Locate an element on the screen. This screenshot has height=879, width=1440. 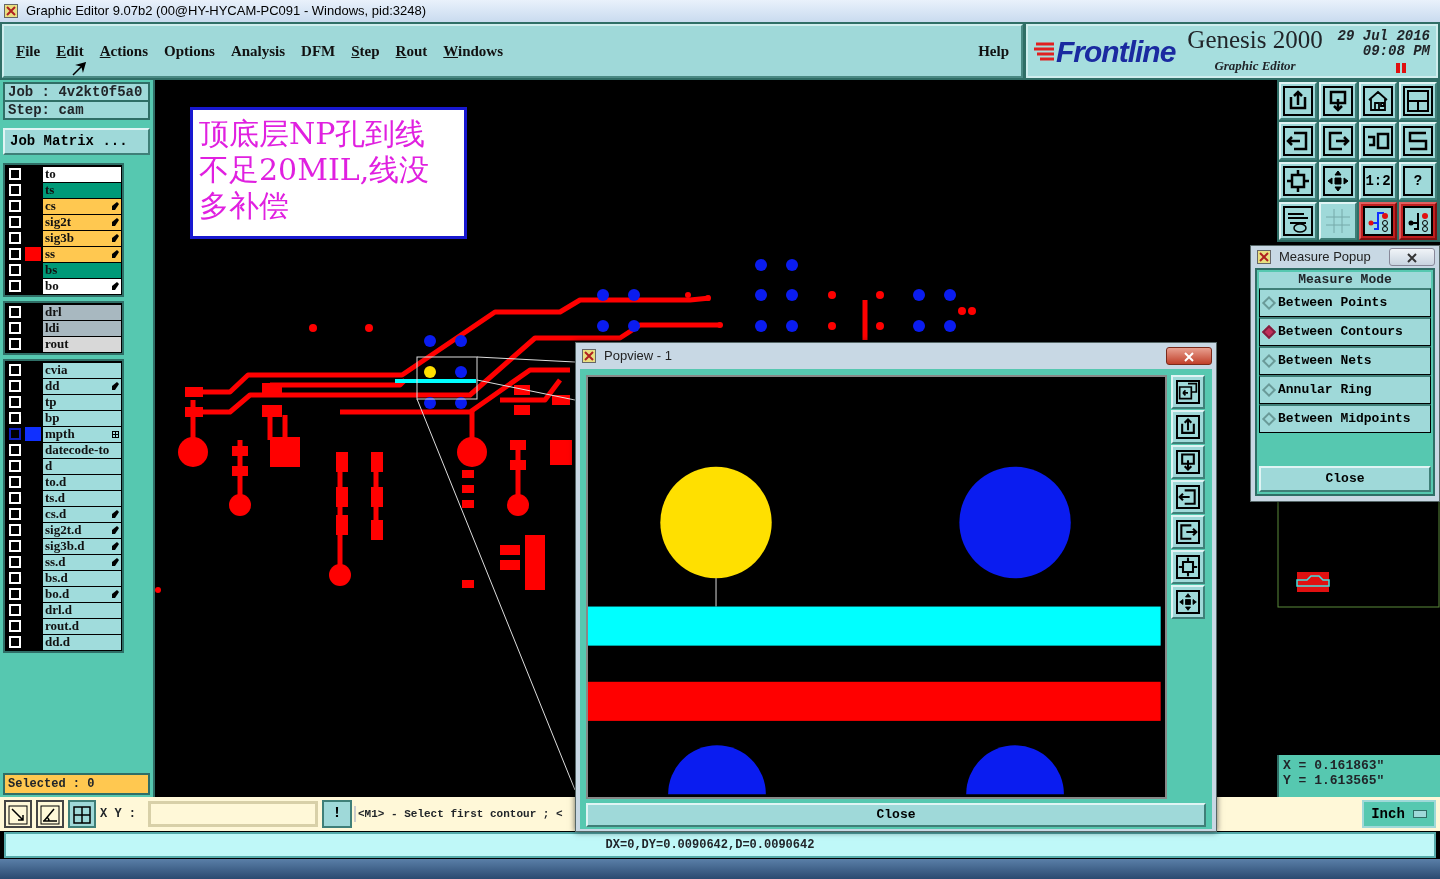
zoom-frame is located at coordinates (447, 378).